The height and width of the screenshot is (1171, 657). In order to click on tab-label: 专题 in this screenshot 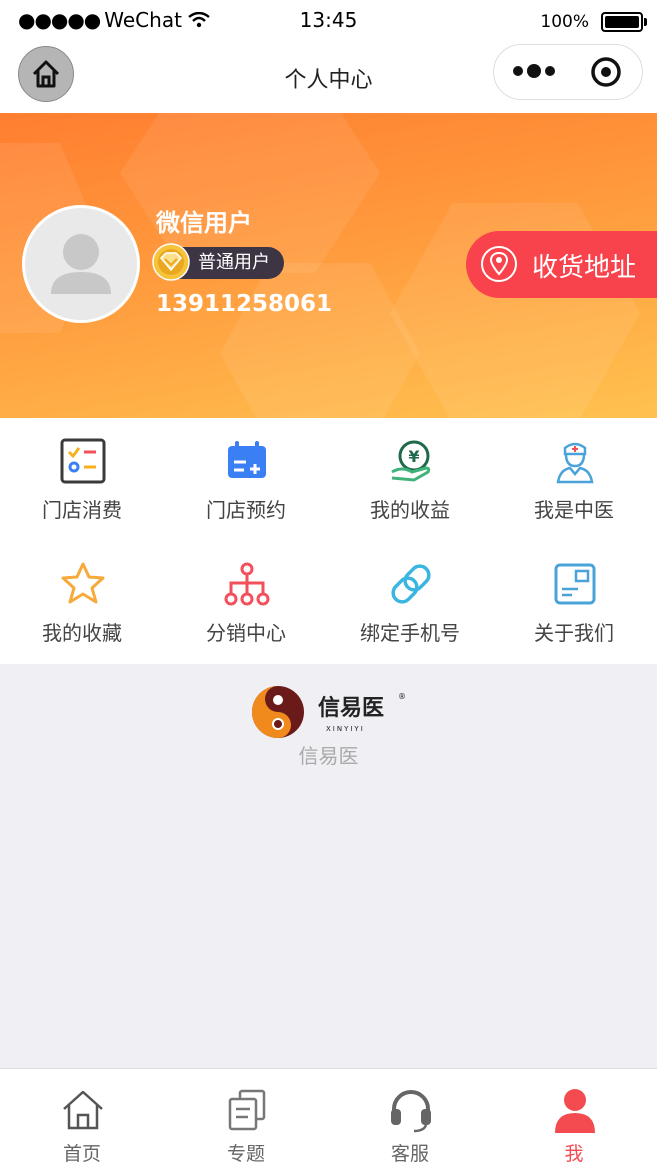, I will do `click(245, 1154)`.